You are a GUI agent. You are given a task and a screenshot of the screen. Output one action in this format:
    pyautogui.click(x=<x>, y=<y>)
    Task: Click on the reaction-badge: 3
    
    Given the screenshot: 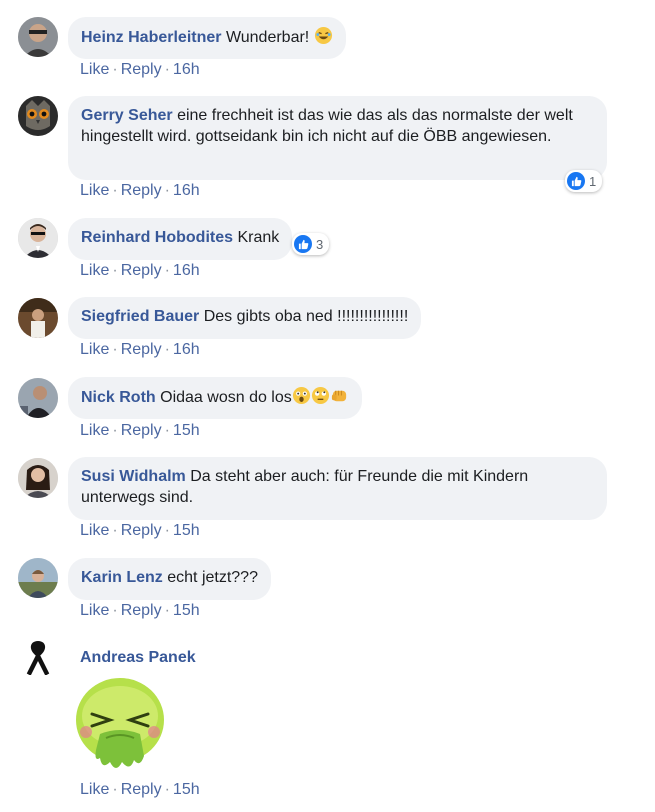 What is the action you would take?
    pyautogui.click(x=311, y=244)
    